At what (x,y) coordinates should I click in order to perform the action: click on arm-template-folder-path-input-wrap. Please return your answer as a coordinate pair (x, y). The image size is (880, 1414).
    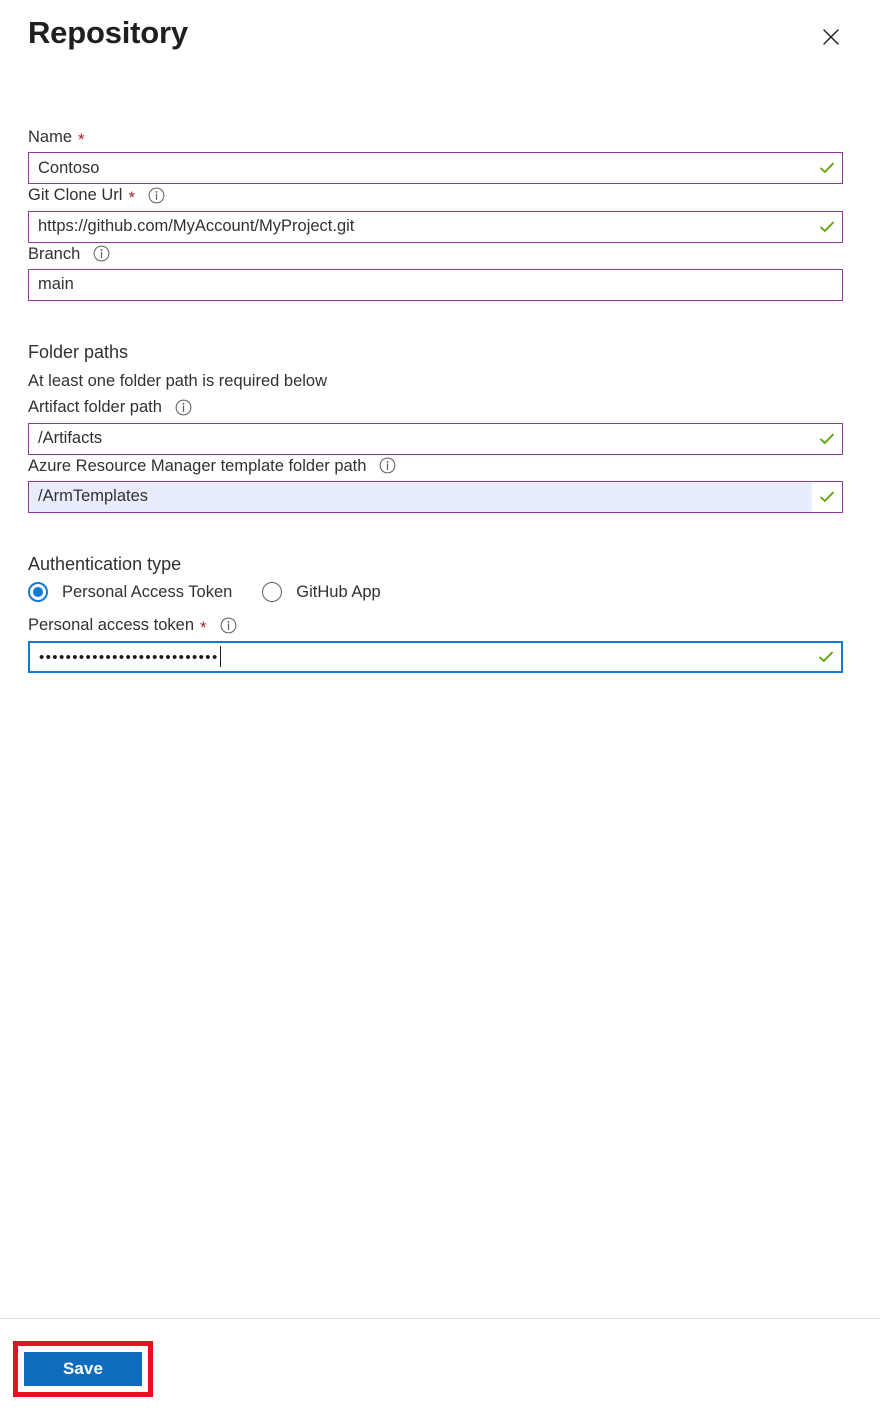
    Looking at the image, I should click on (435, 496).